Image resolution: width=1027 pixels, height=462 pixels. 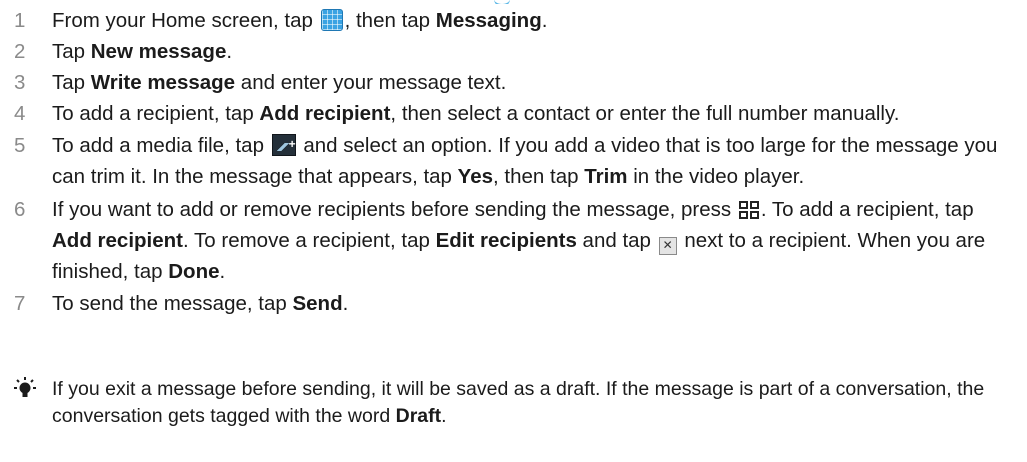 What do you see at coordinates (331, 20) in the screenshot?
I see `apps-grid-icon` at bounding box center [331, 20].